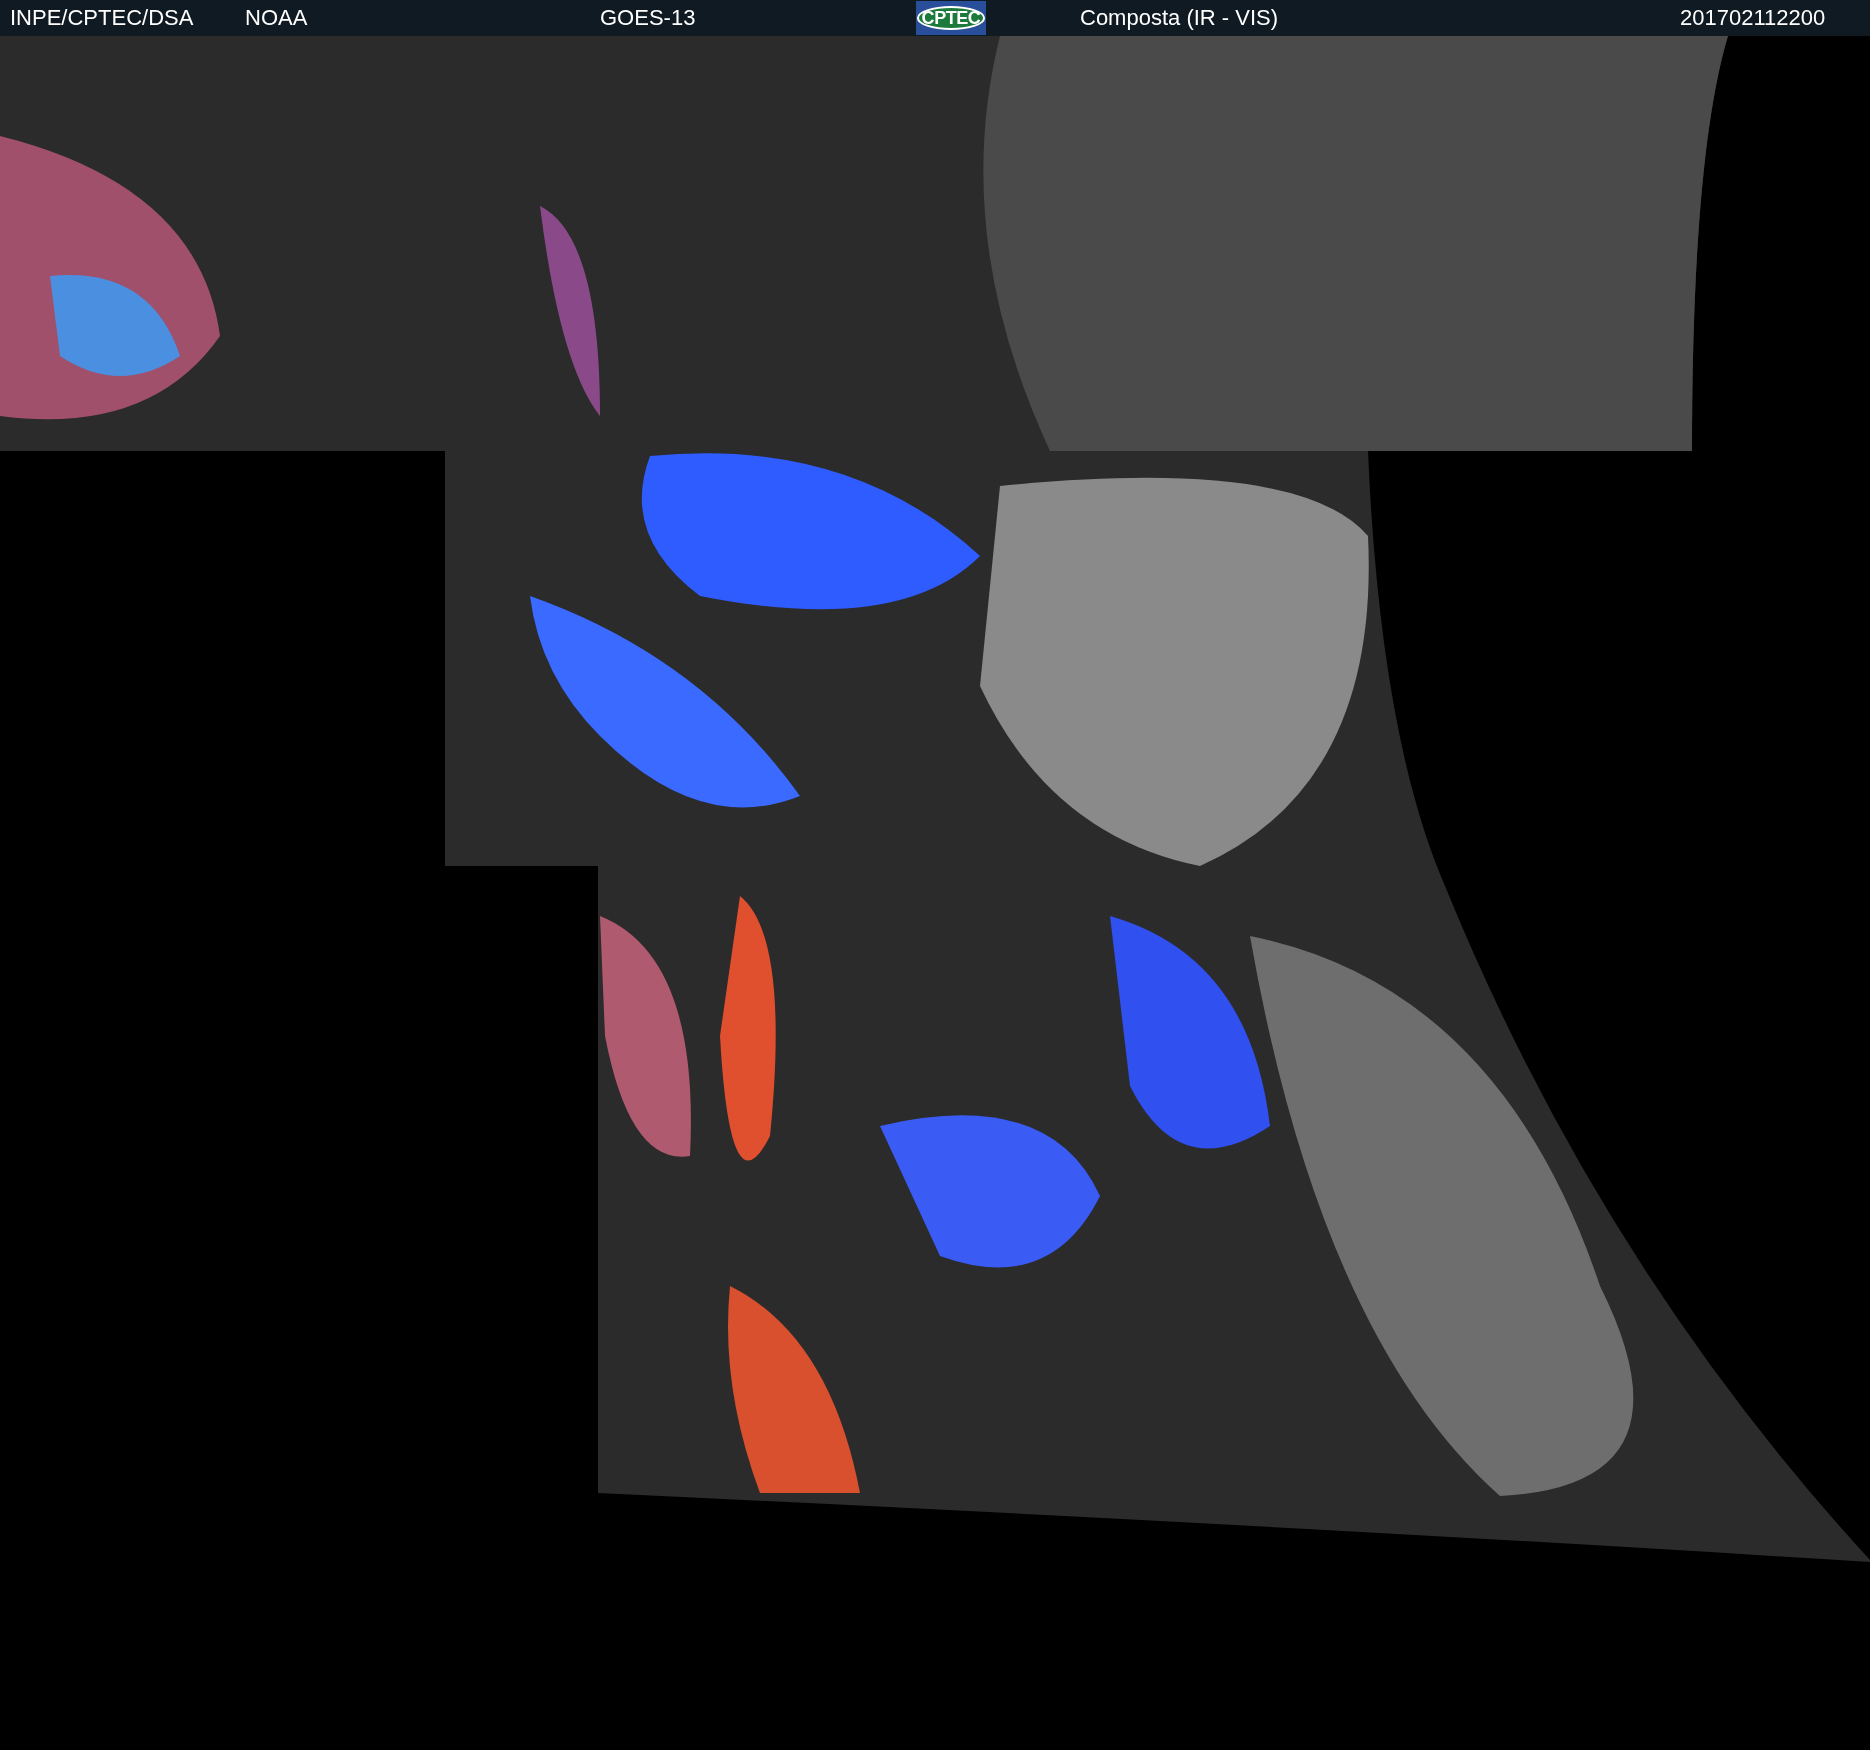 The height and width of the screenshot is (1750, 1870). What do you see at coordinates (951, 18) in the screenshot?
I see `logo-text: CPTEC` at bounding box center [951, 18].